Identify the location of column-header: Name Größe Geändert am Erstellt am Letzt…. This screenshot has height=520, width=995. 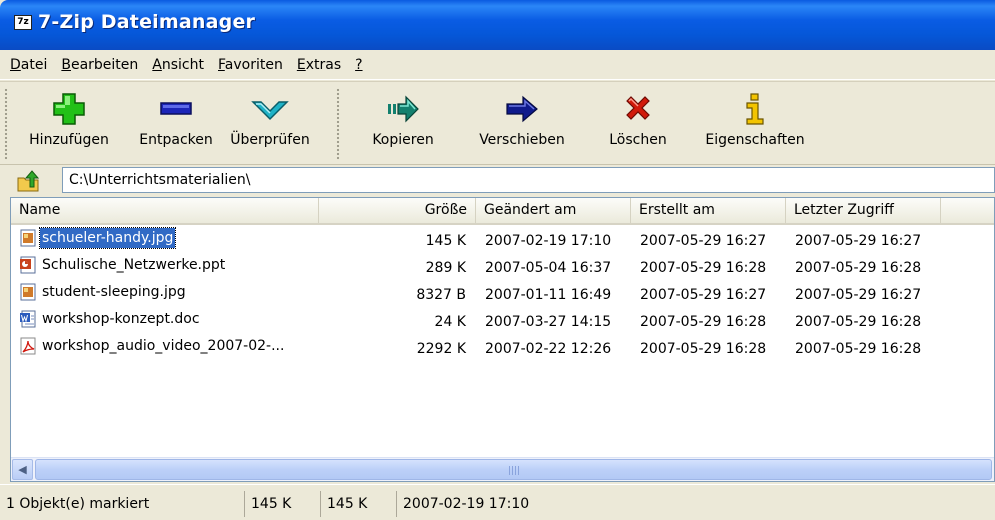
(502, 211).